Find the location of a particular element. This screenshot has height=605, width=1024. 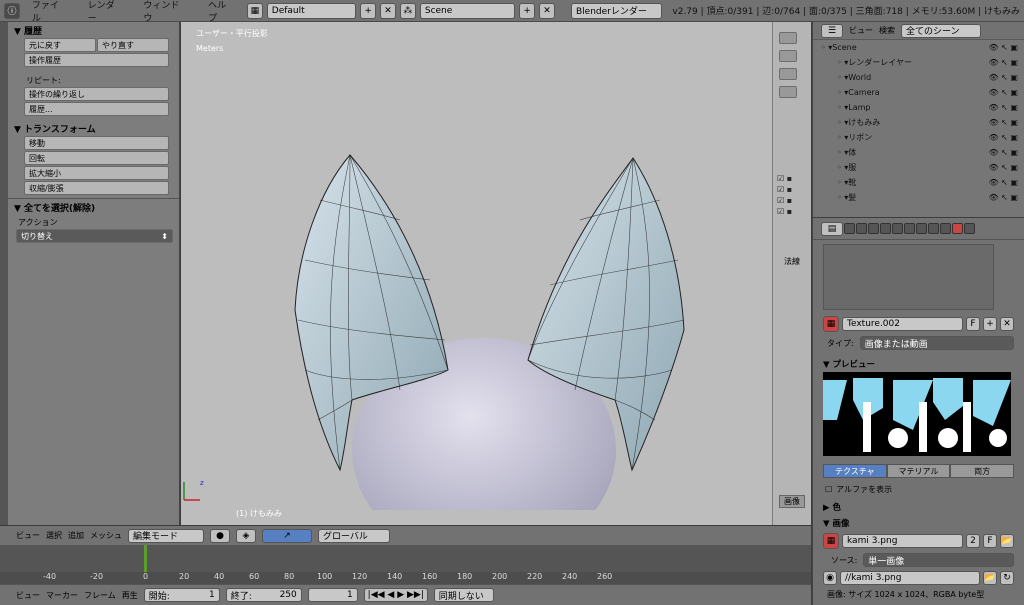

colors-panel-title: ▶ 色 is located at coordinates (918, 507).